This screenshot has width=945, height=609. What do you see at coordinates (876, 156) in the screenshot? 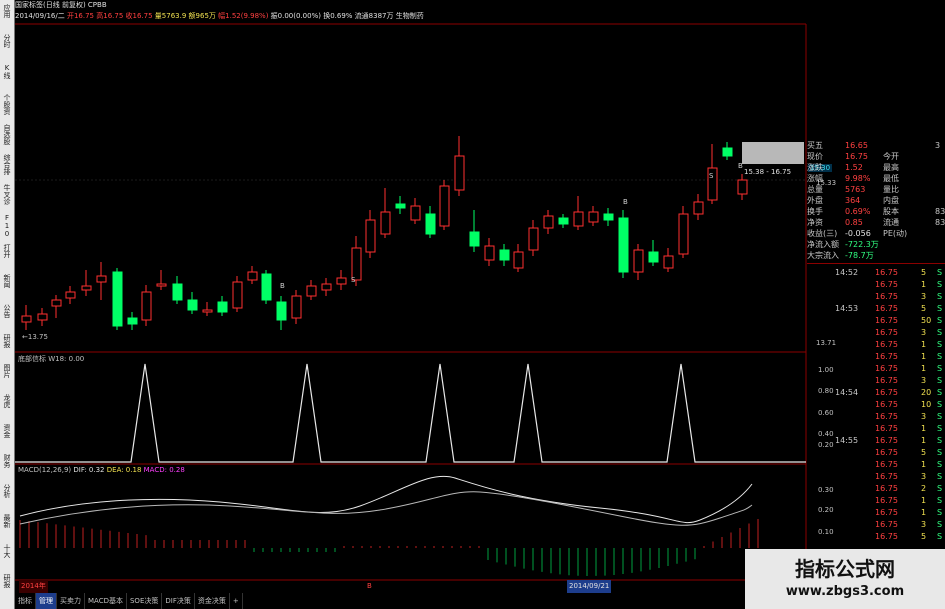
I see `quote-row: 现价 16.75 今开` at bounding box center [876, 156].